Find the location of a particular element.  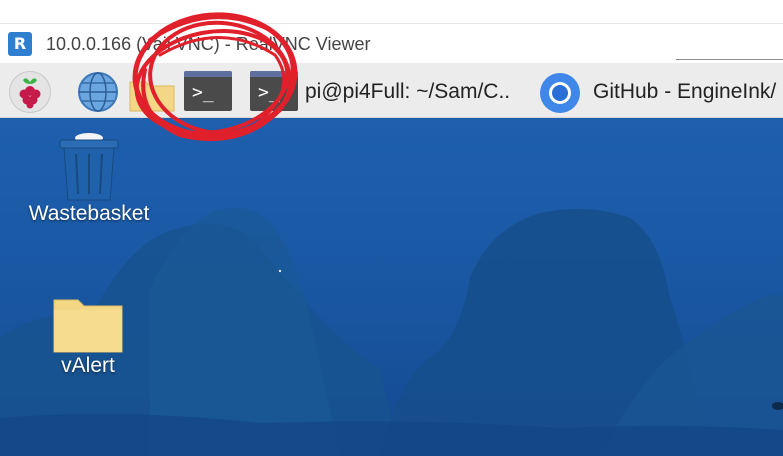

chrome-window-label: GitHub - EngineInk/ is located at coordinates (684, 92).